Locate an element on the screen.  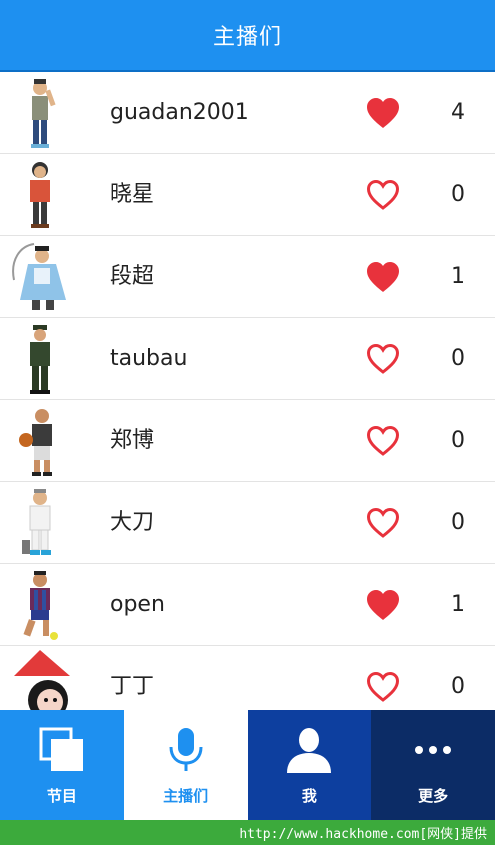
tab-programs: 节目 is located at coordinates (62, 765).